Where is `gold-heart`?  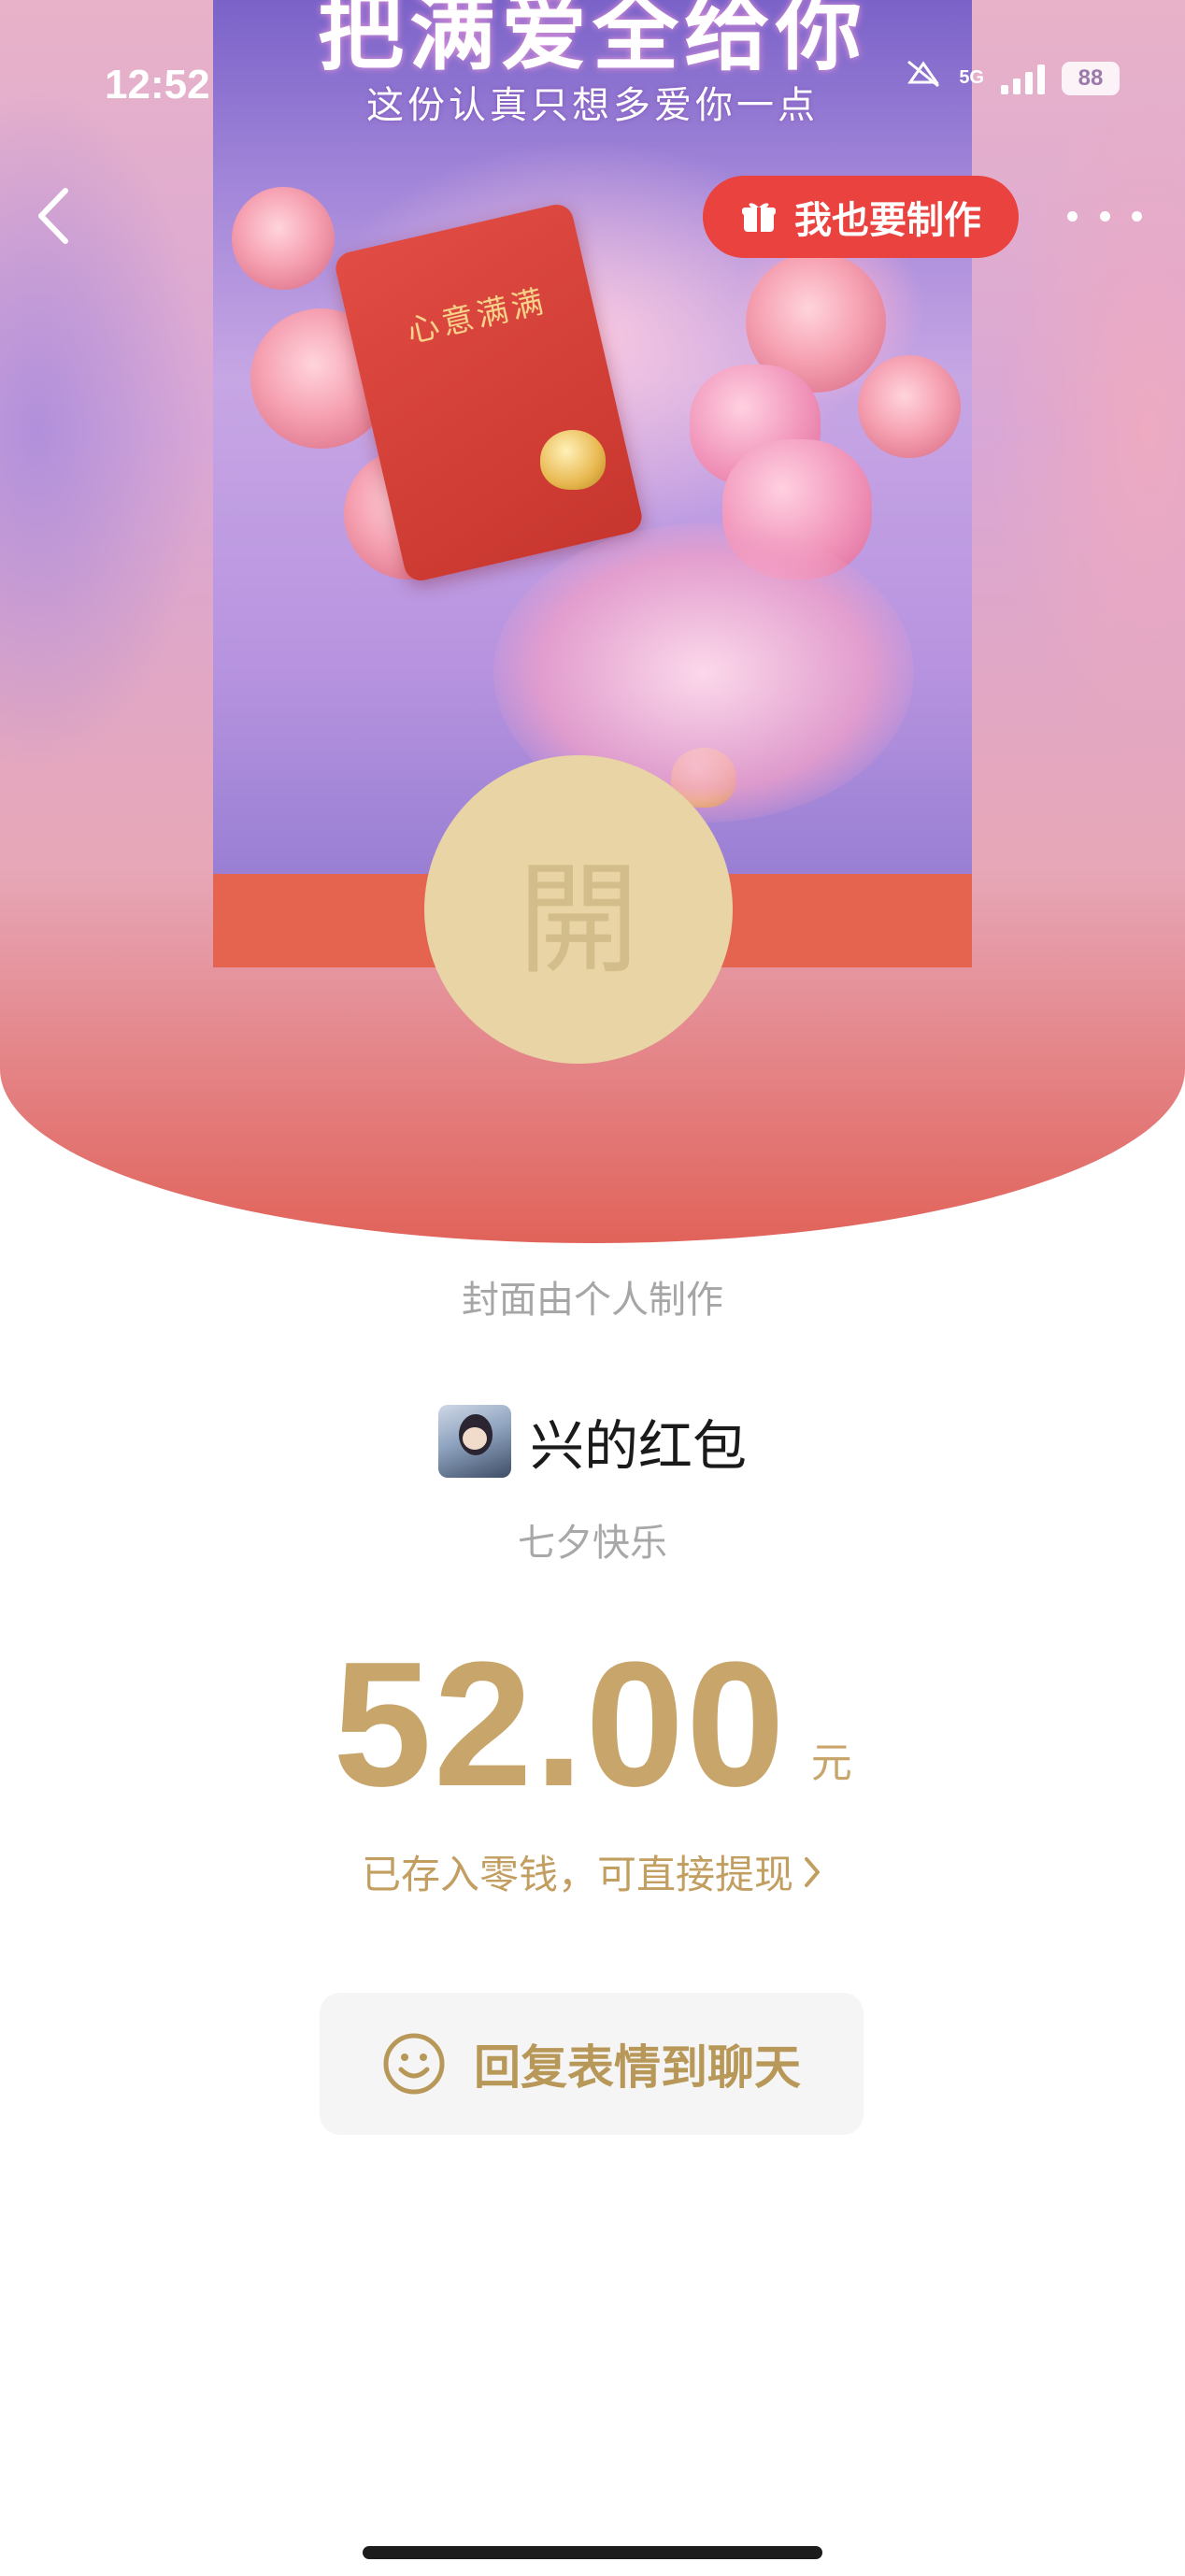
gold-heart is located at coordinates (573, 460).